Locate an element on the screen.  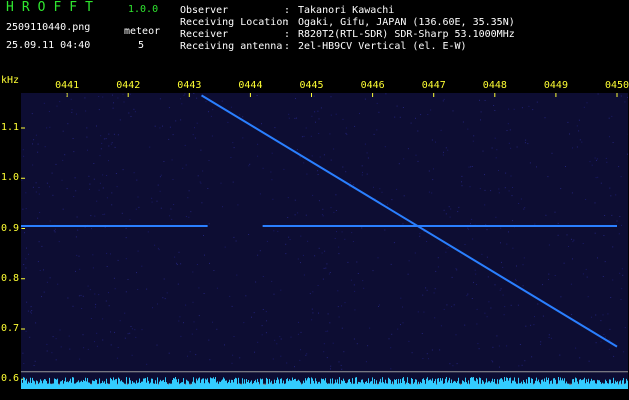
x-tick-label: 0450 is located at coordinates (617, 85).